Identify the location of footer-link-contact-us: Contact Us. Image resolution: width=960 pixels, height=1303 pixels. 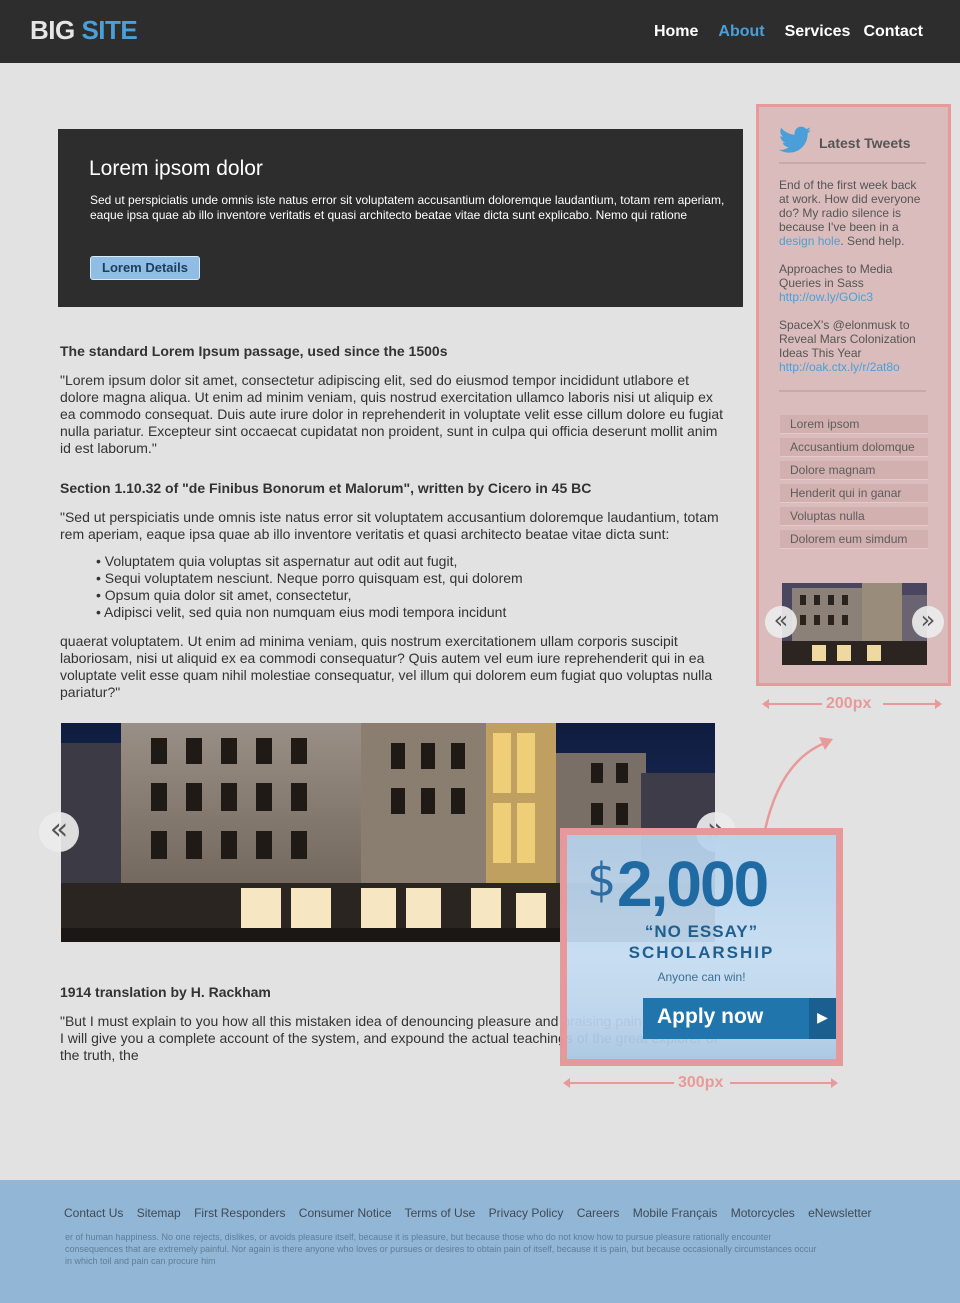
(93, 1213).